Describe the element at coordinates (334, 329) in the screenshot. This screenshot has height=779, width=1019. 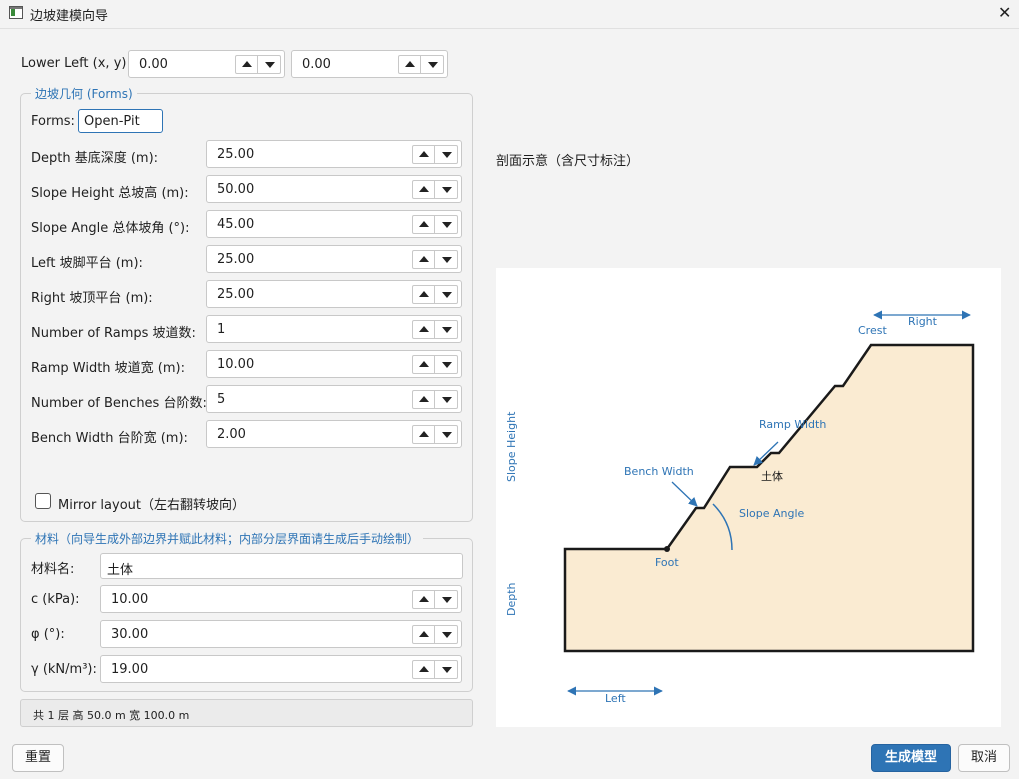
I see `geometry-field-spinbox: 1` at that location.